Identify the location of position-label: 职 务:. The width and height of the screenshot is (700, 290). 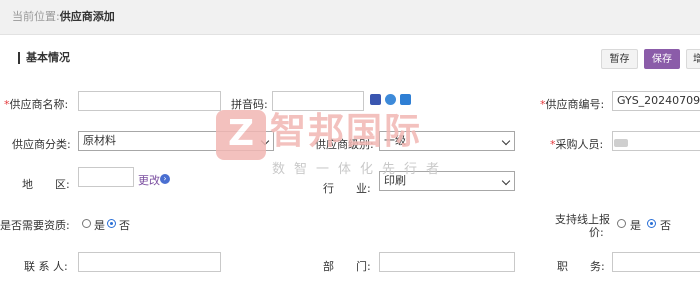
(581, 266).